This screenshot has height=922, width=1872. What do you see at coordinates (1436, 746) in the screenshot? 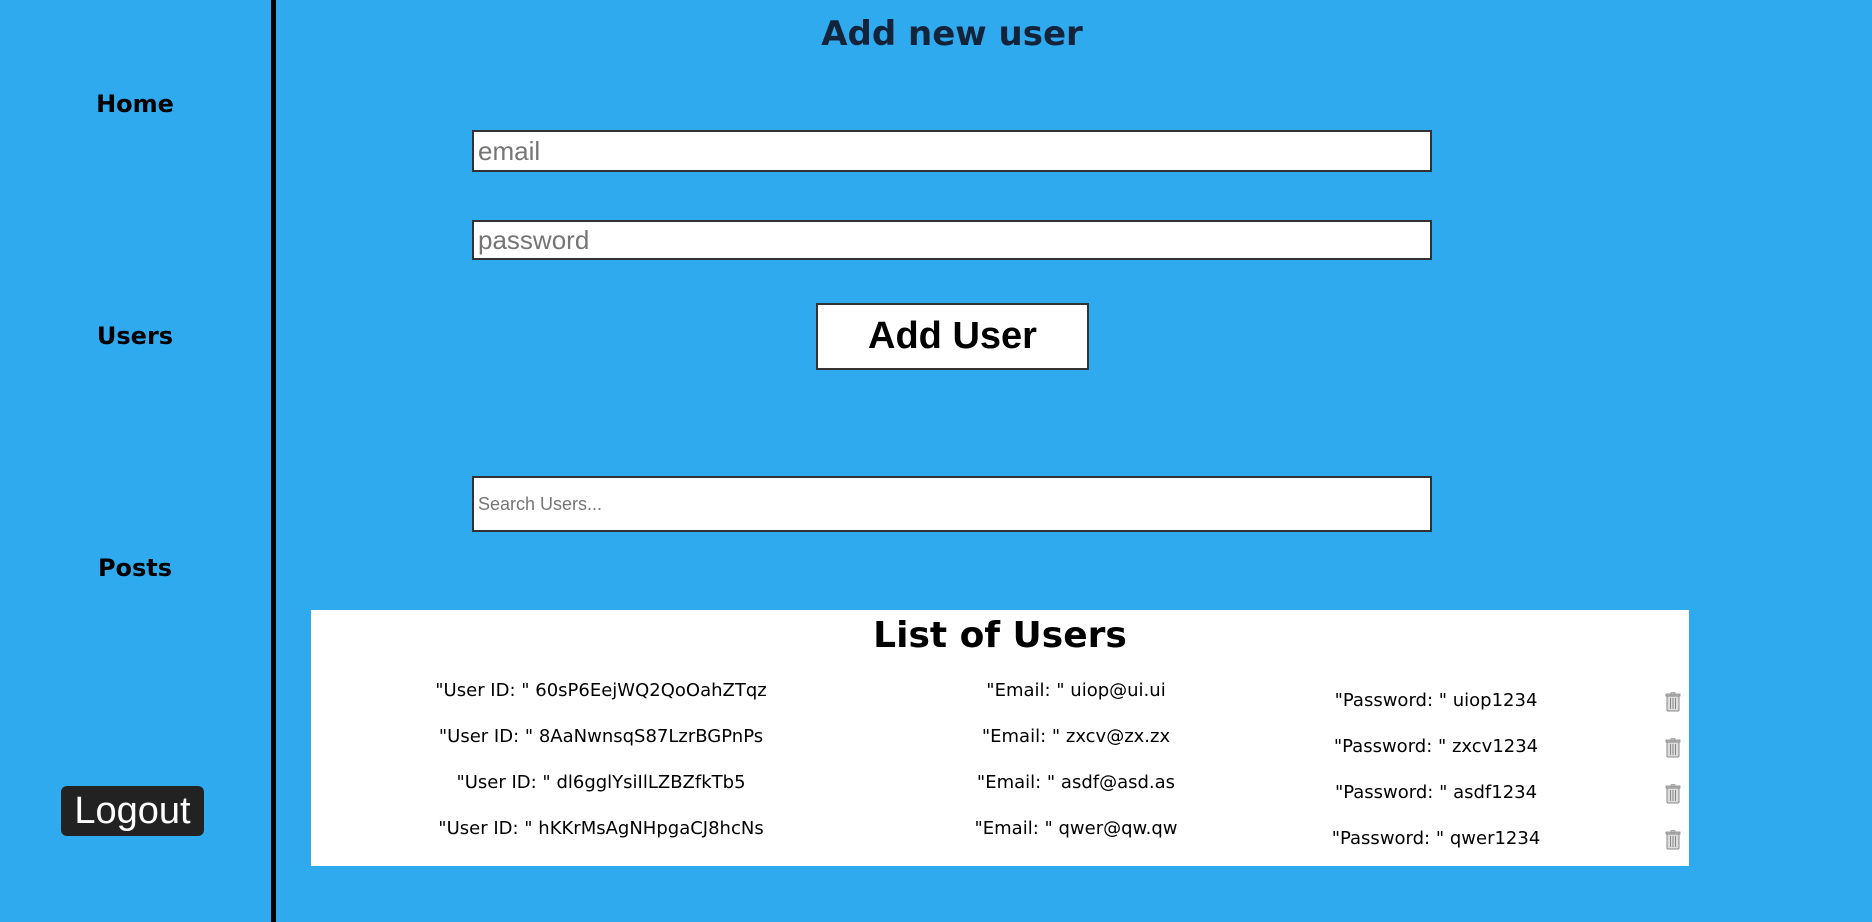
I see `user-password: "Password: " zxcv1234` at bounding box center [1436, 746].